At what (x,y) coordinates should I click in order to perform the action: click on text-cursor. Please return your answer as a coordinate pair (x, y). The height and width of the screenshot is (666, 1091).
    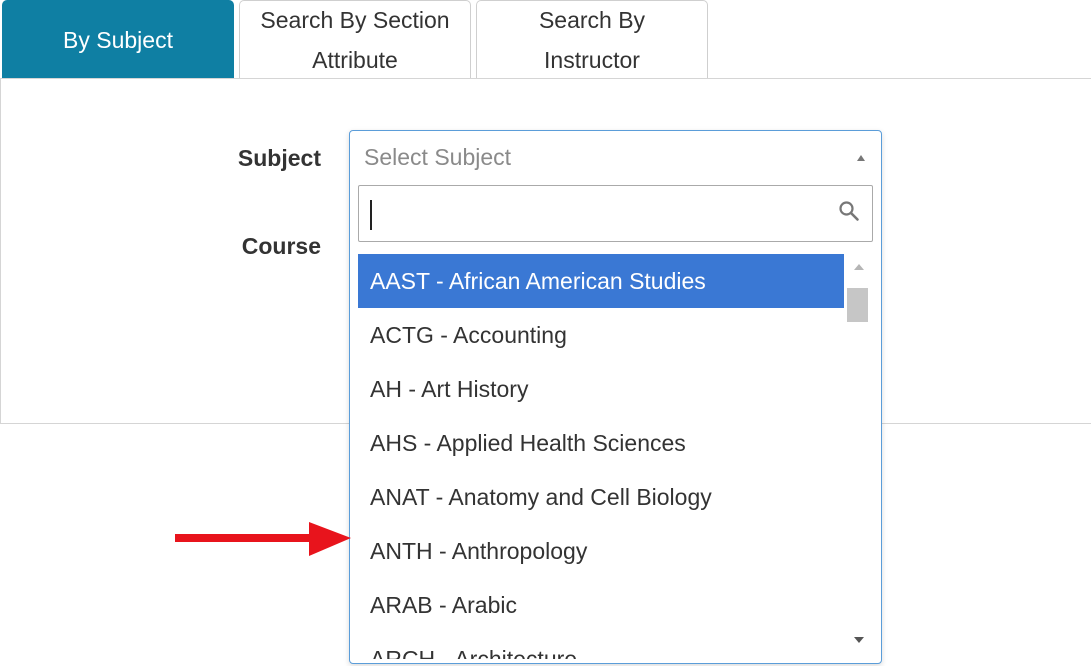
    Looking at the image, I should click on (371, 215).